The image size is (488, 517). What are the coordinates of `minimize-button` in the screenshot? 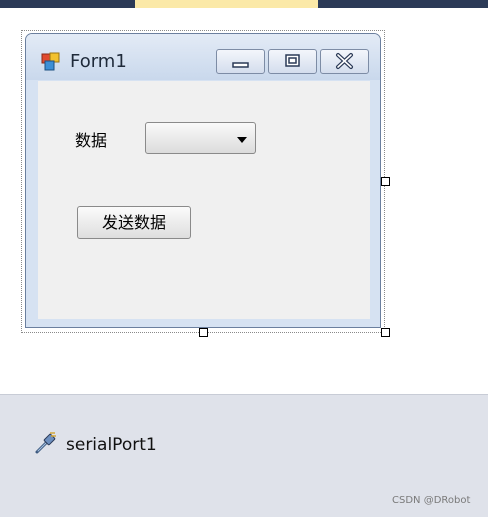 It's located at (240, 61).